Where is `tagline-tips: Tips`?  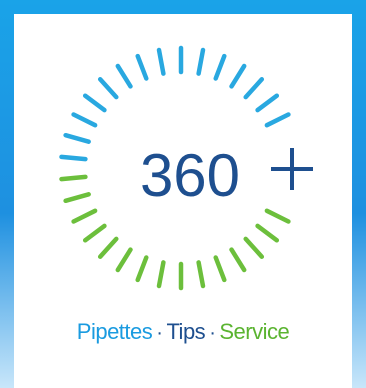
tagline-tips: Tips is located at coordinates (186, 331).